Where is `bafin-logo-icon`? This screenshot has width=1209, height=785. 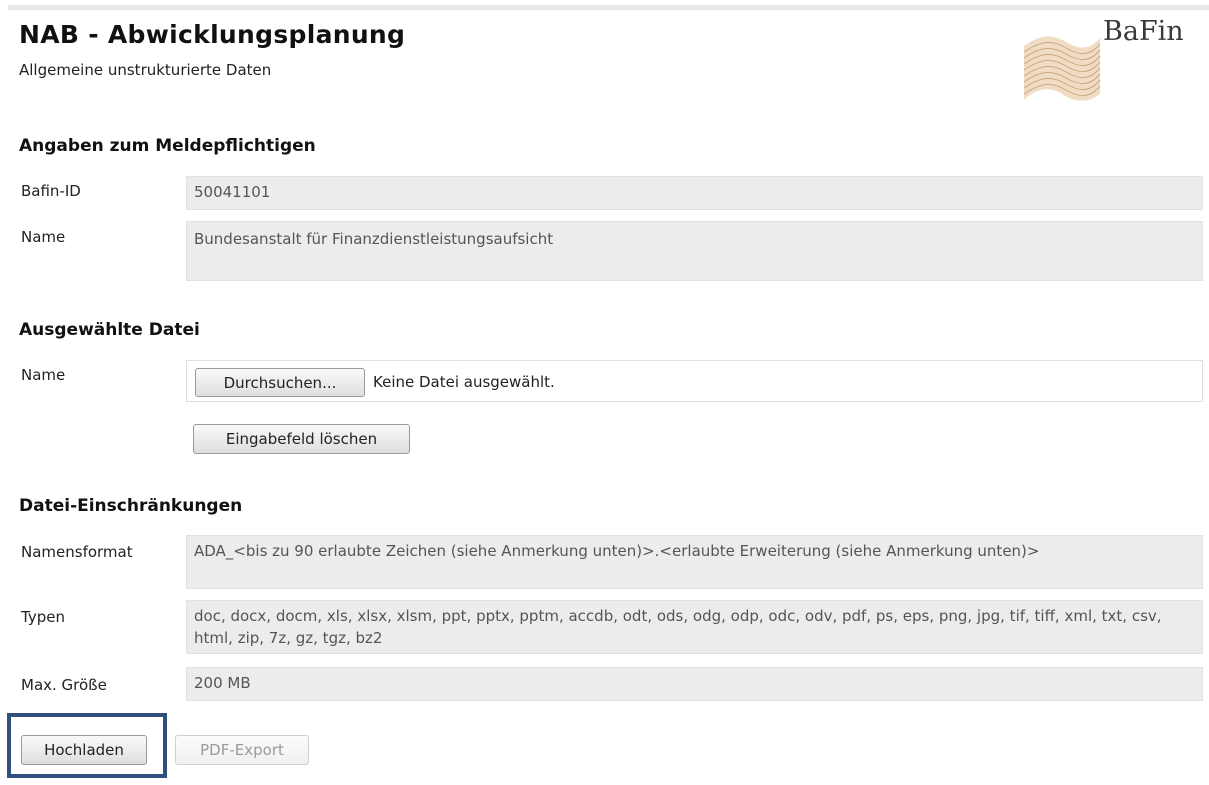
bafin-logo-icon is located at coordinates (1062, 68).